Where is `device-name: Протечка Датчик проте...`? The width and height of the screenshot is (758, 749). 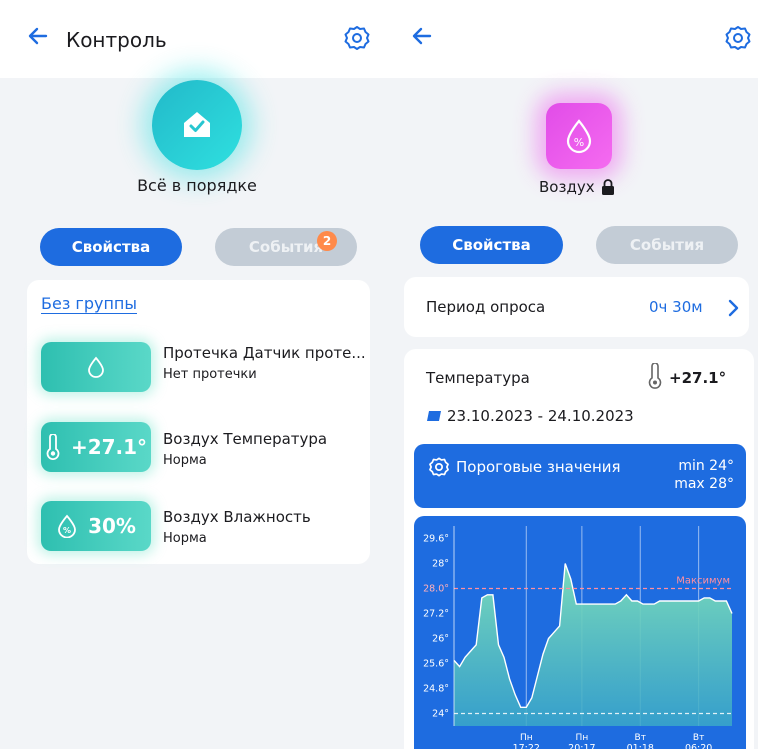 device-name: Протечка Датчик проте... is located at coordinates (264, 353).